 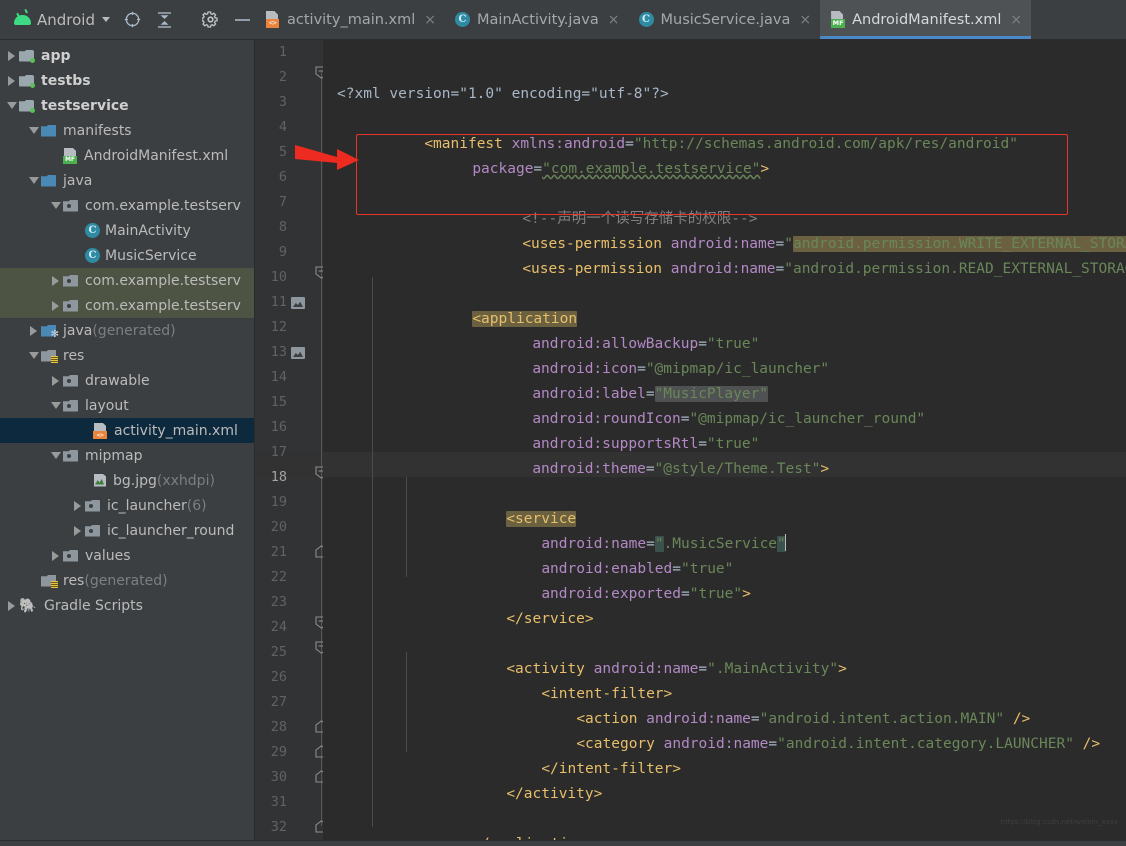 What do you see at coordinates (28, 605) in the screenshot?
I see `gradle-icon: 🐘` at bounding box center [28, 605].